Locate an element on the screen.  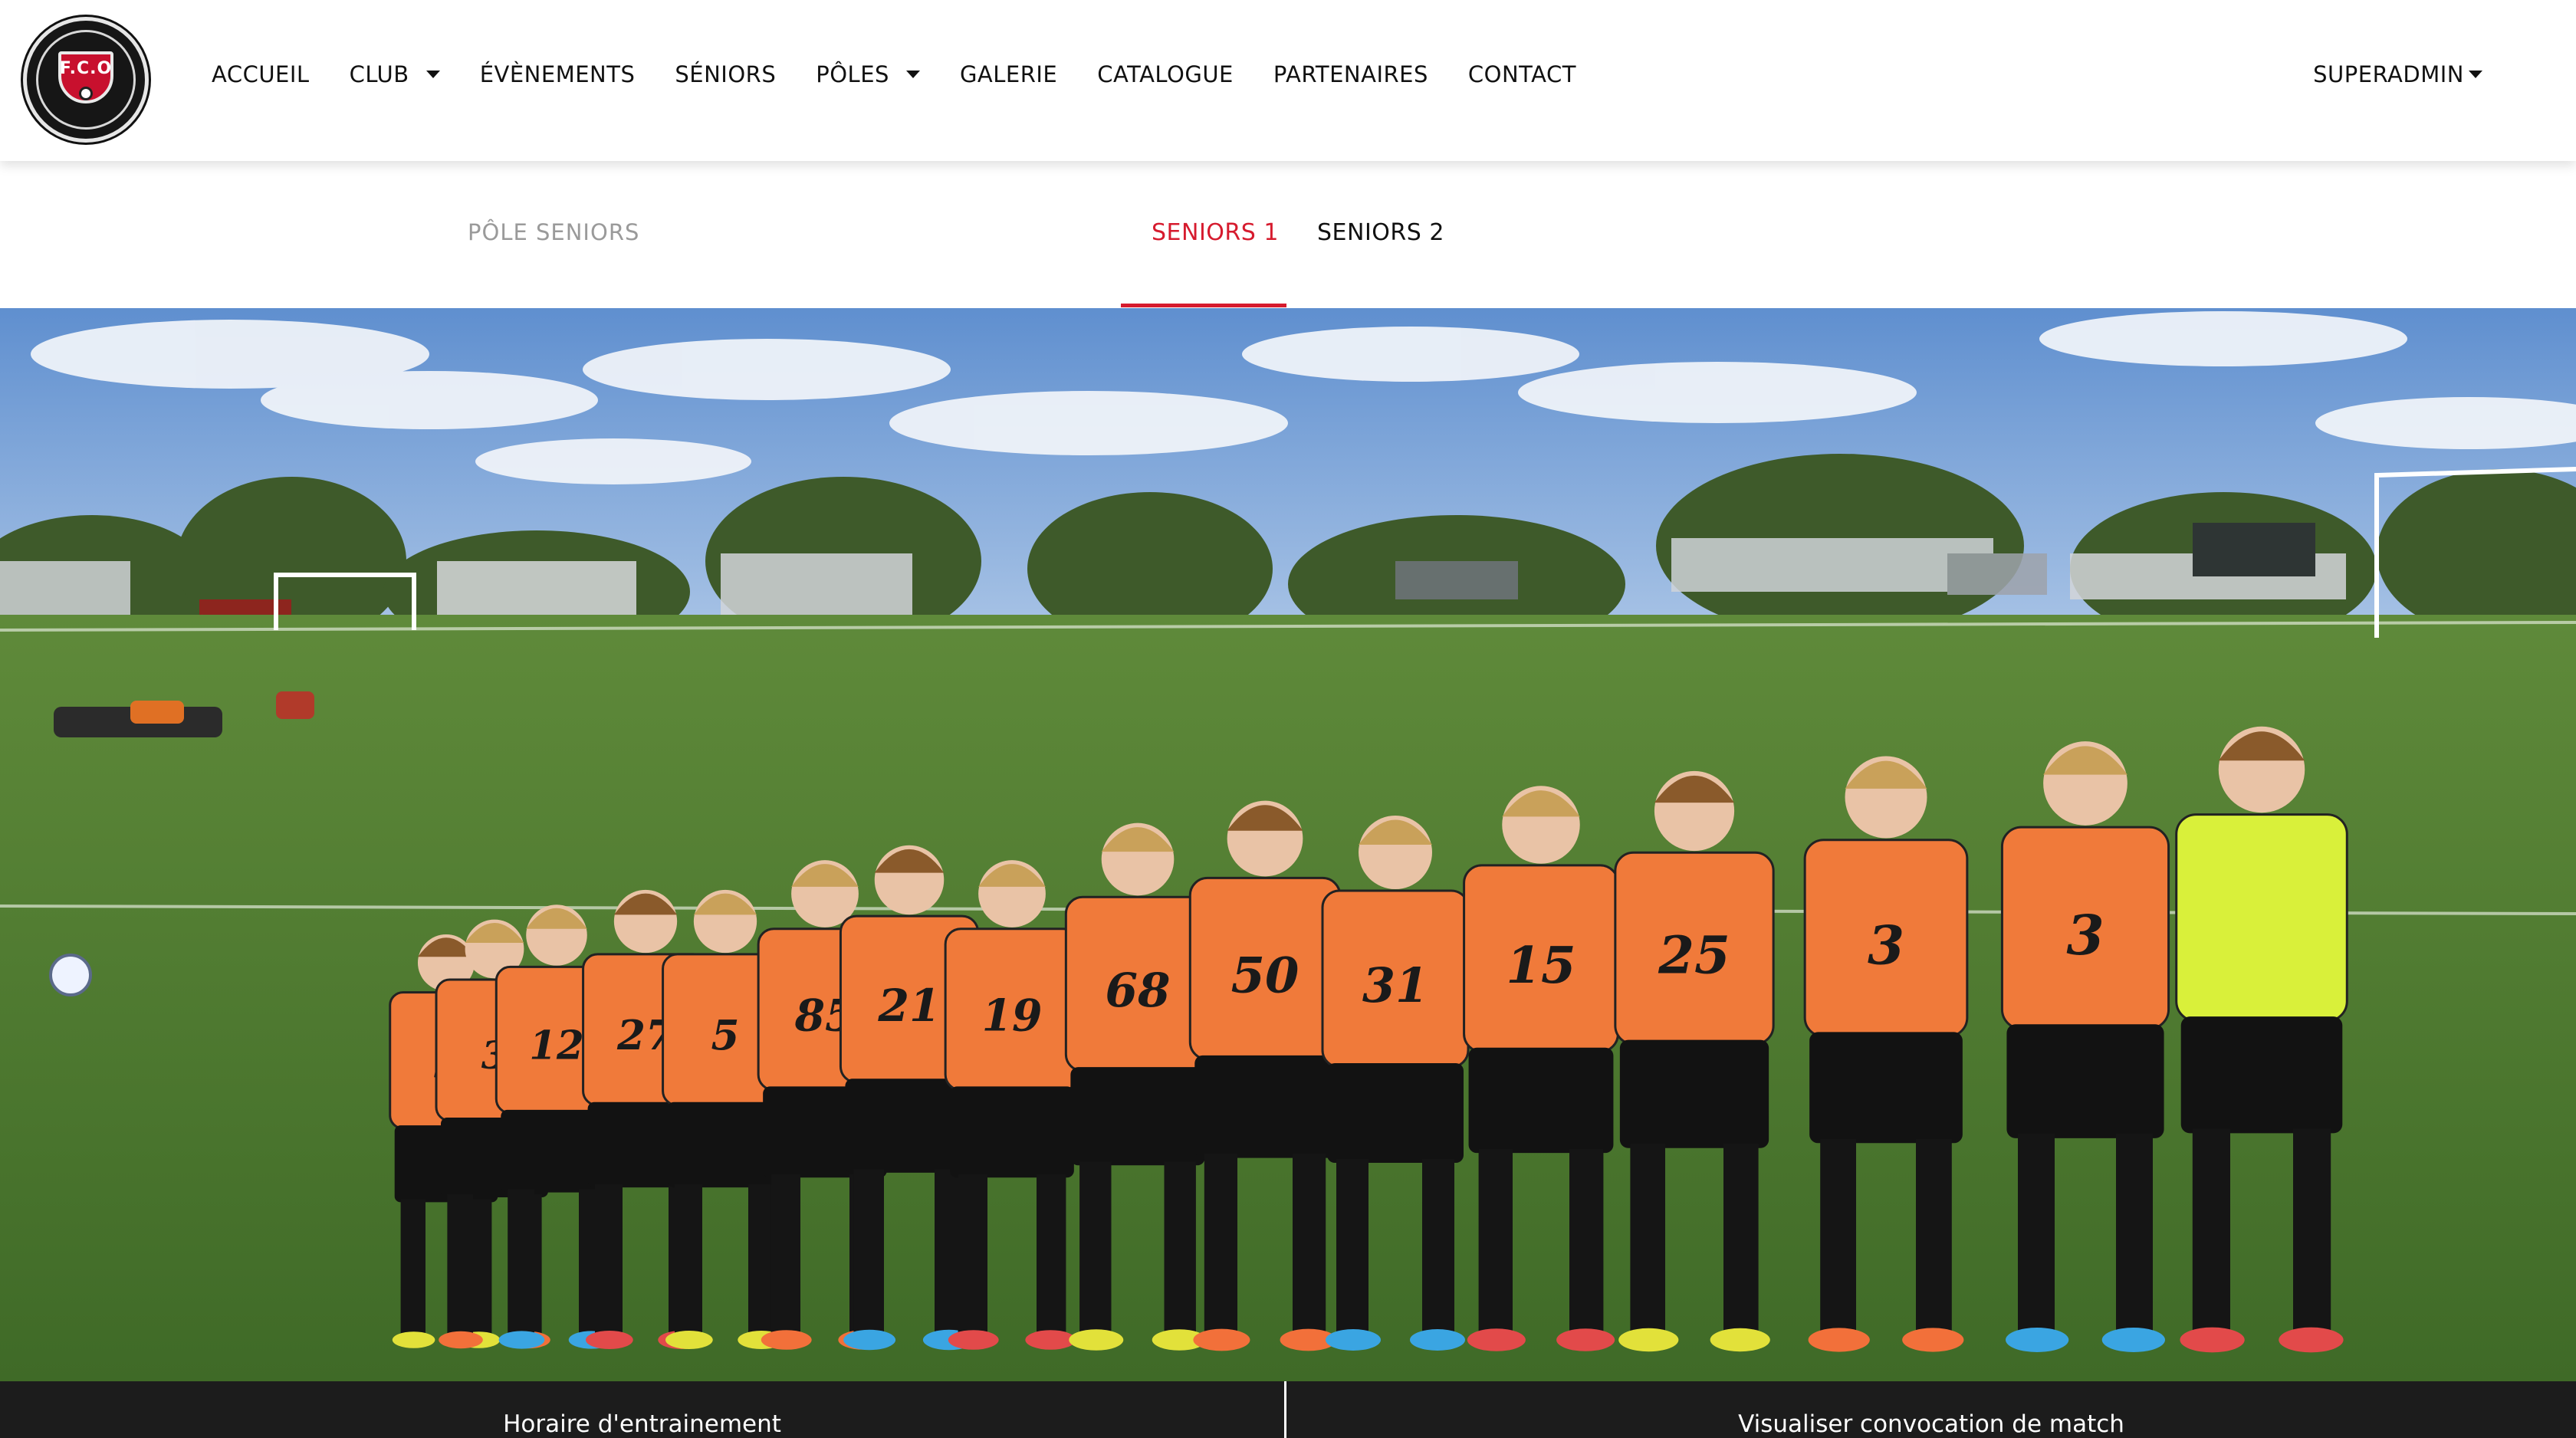
jersey-number: 21 is located at coordinates (909, 1005).